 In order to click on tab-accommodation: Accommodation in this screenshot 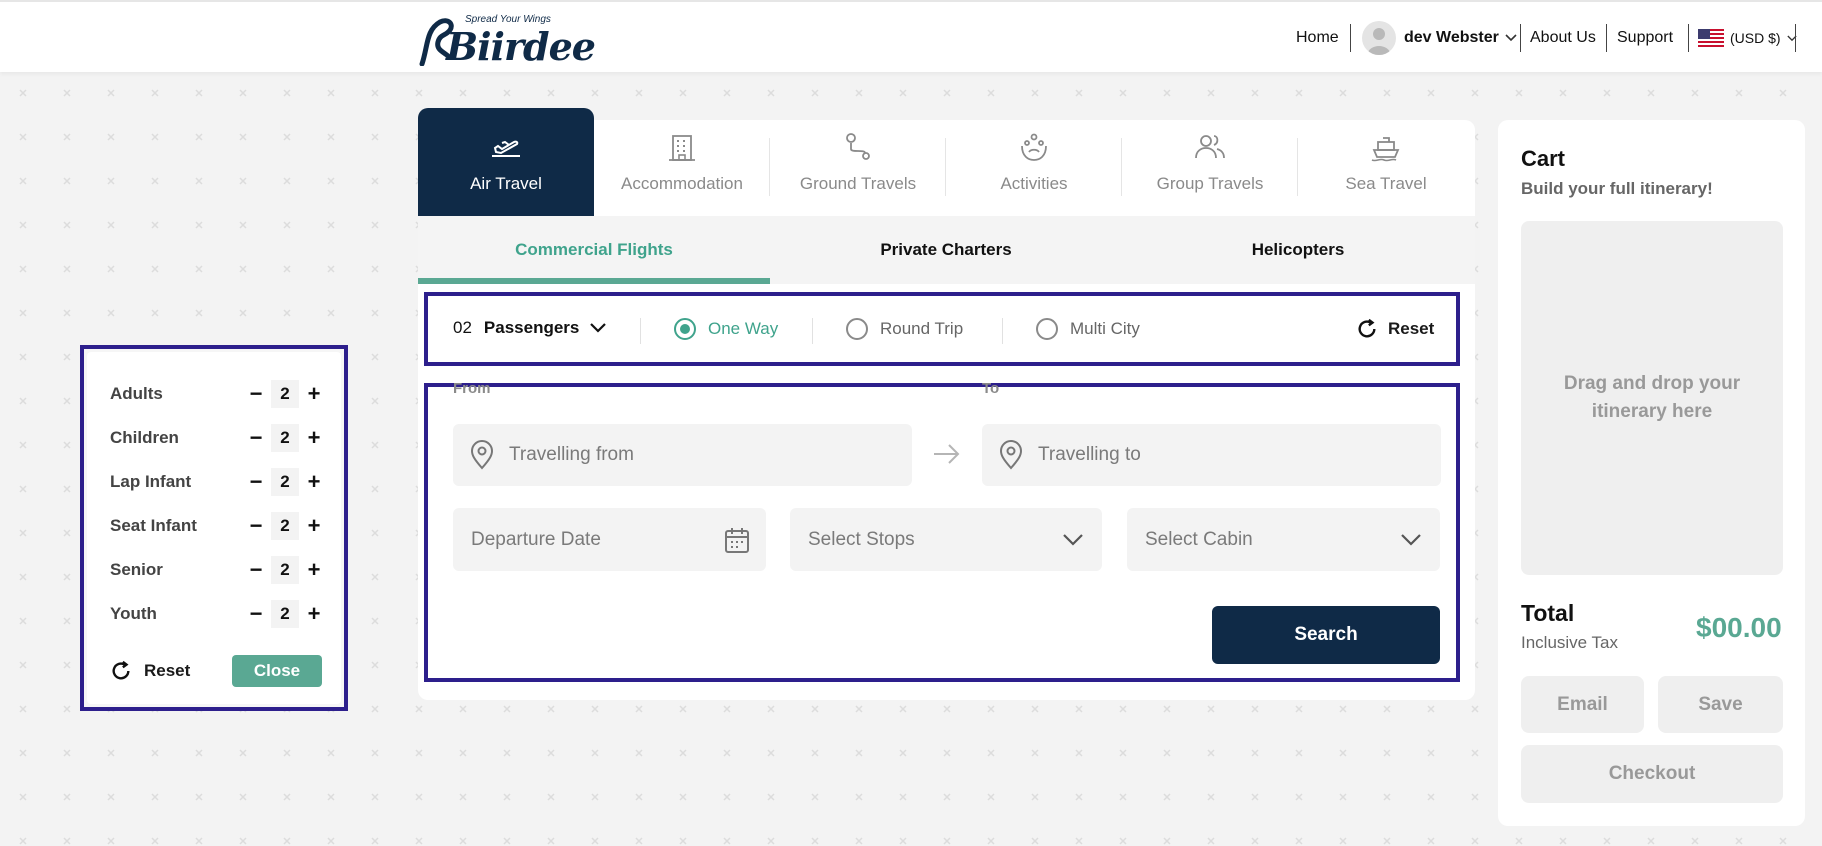, I will do `click(682, 162)`.